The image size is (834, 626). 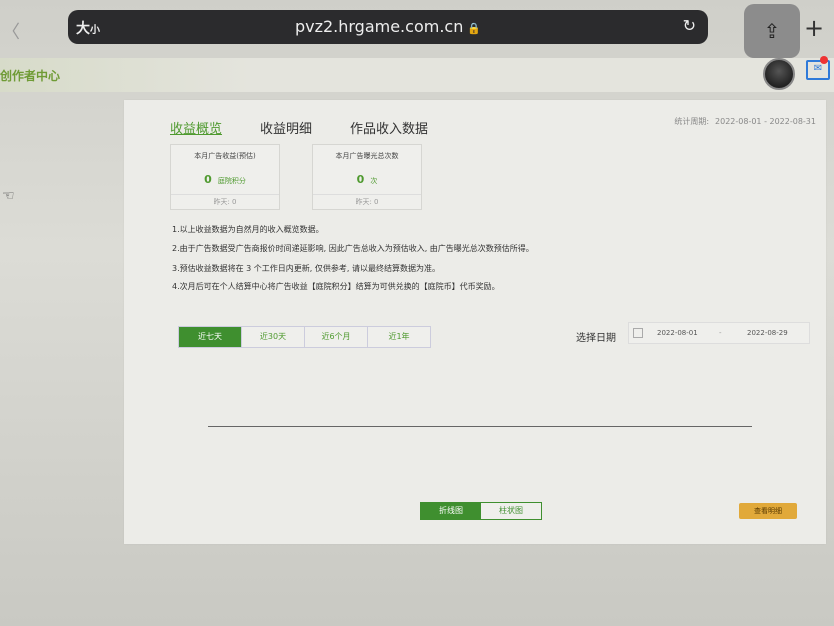 I want to click on avatar, so click(x=779, y=74).